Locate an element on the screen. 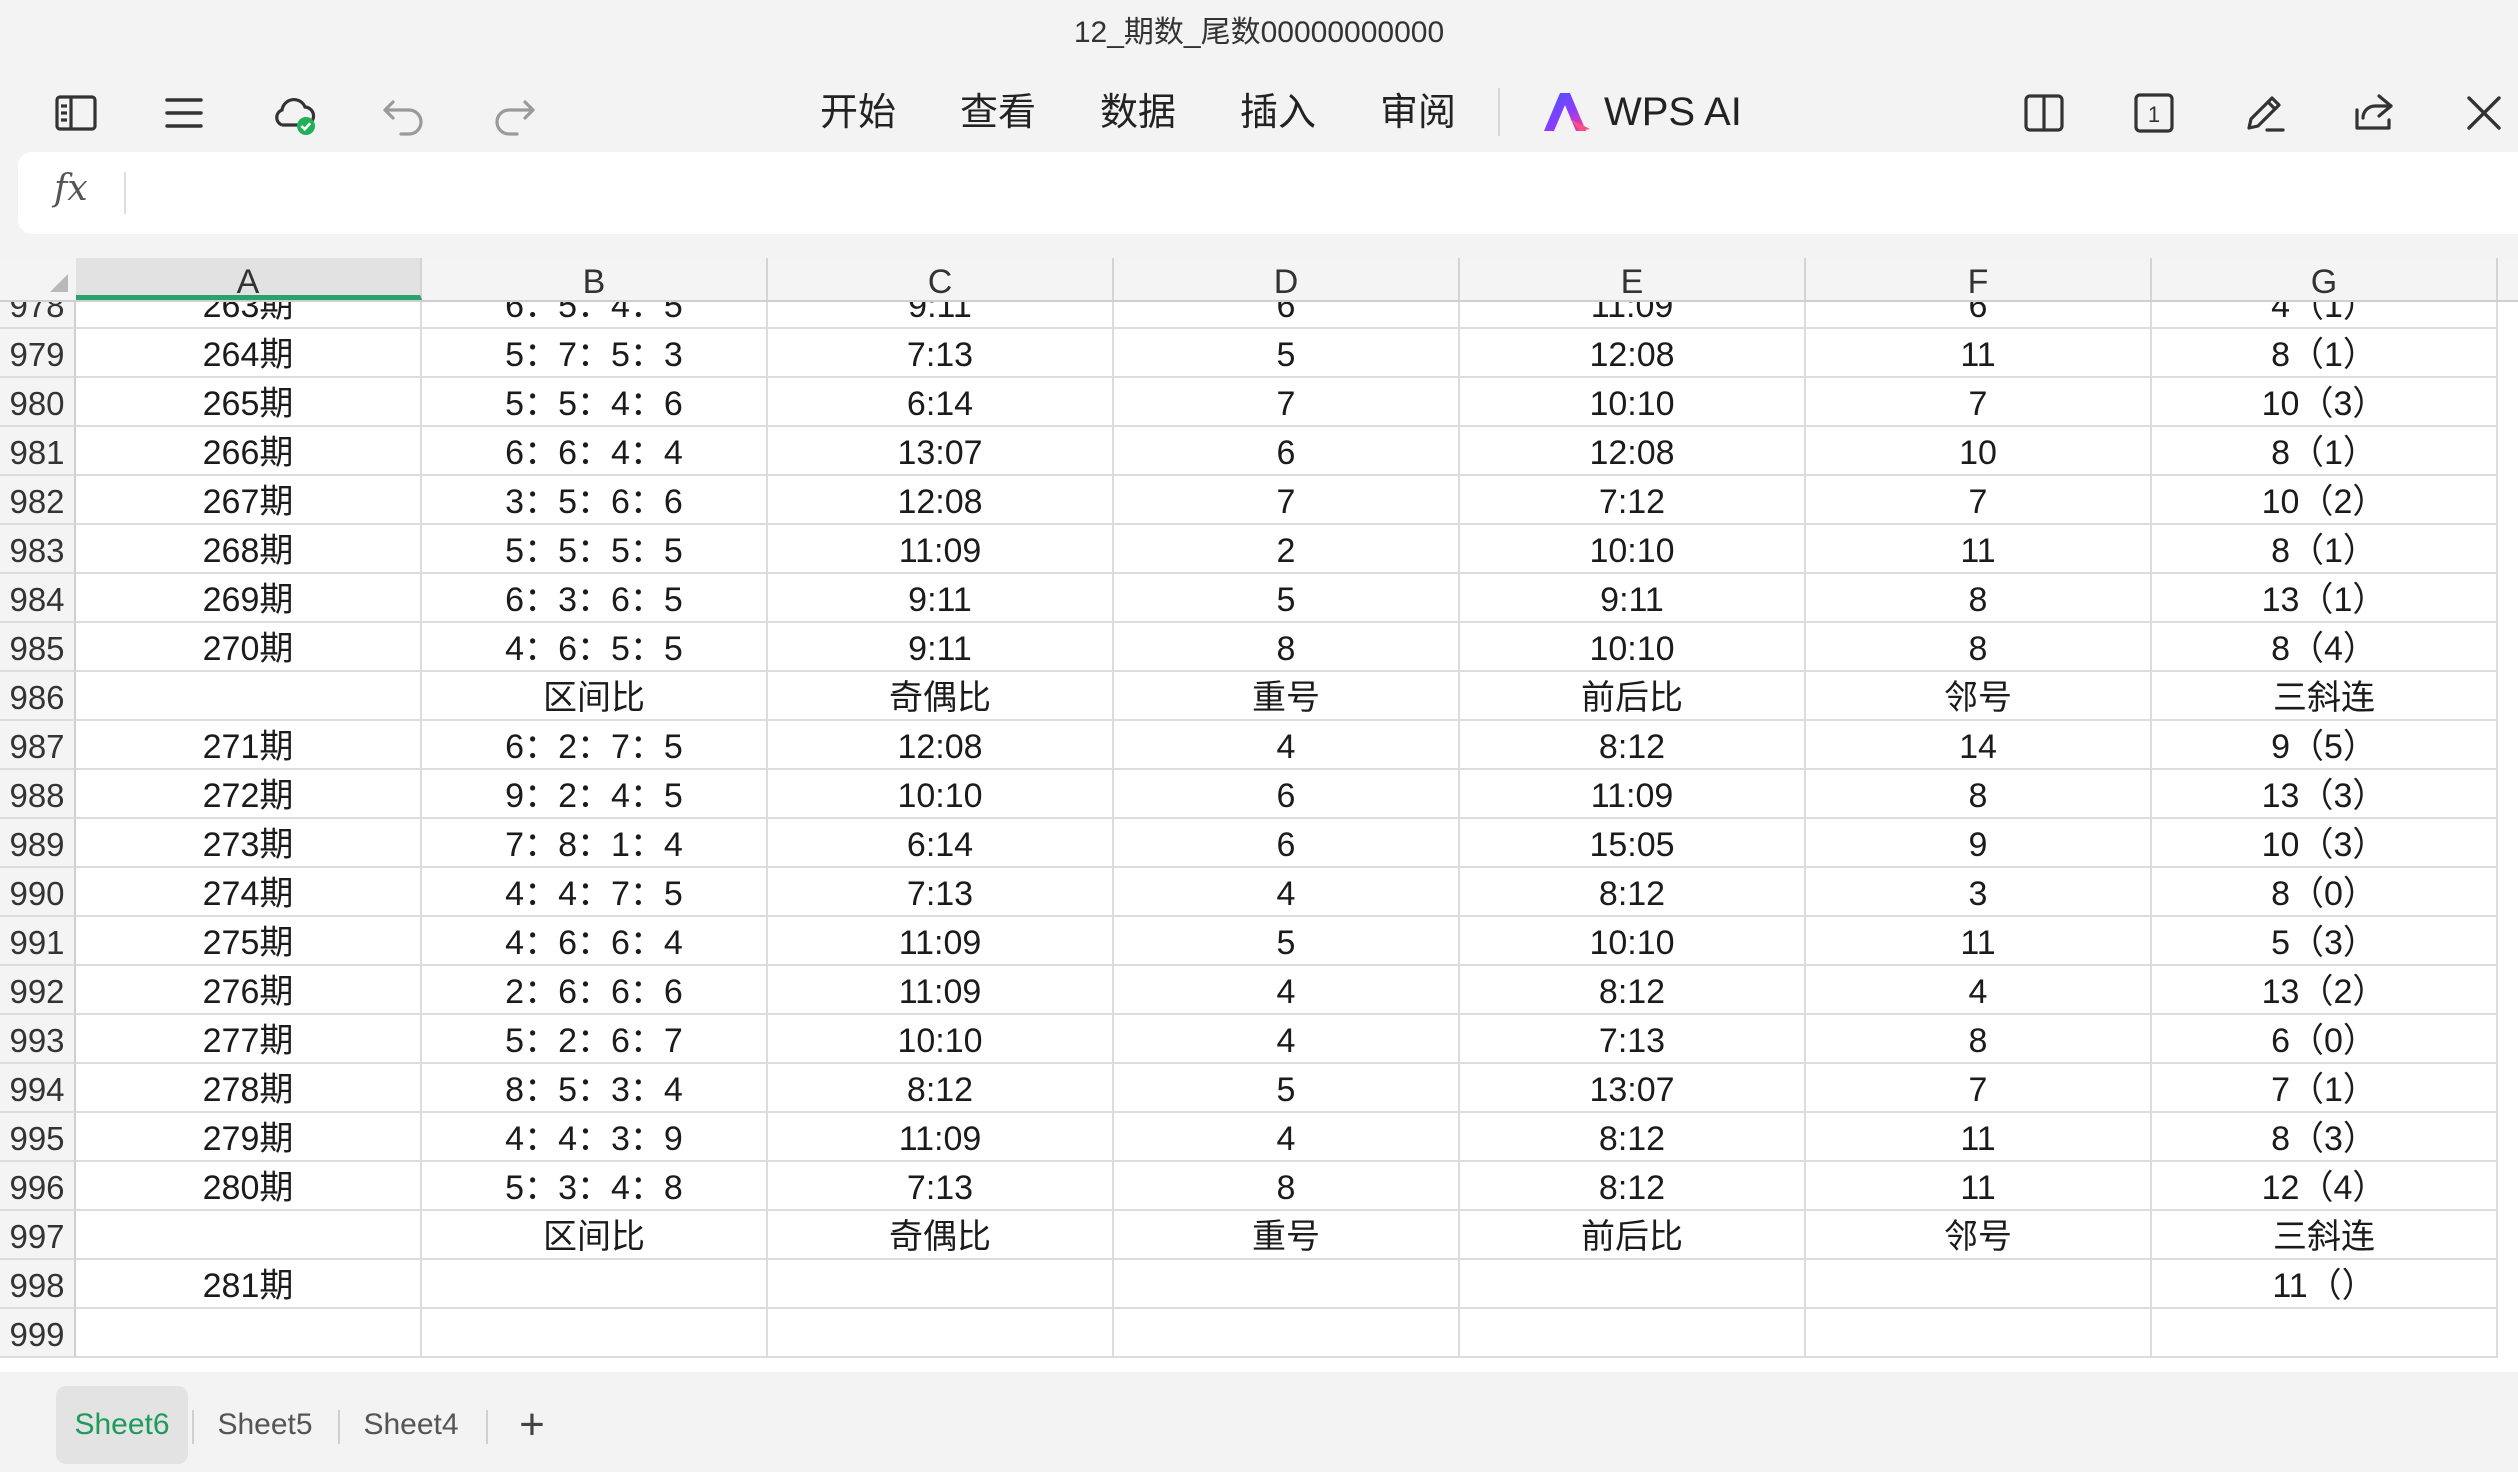  cell-c984: 9:11 is located at coordinates (941, 598).